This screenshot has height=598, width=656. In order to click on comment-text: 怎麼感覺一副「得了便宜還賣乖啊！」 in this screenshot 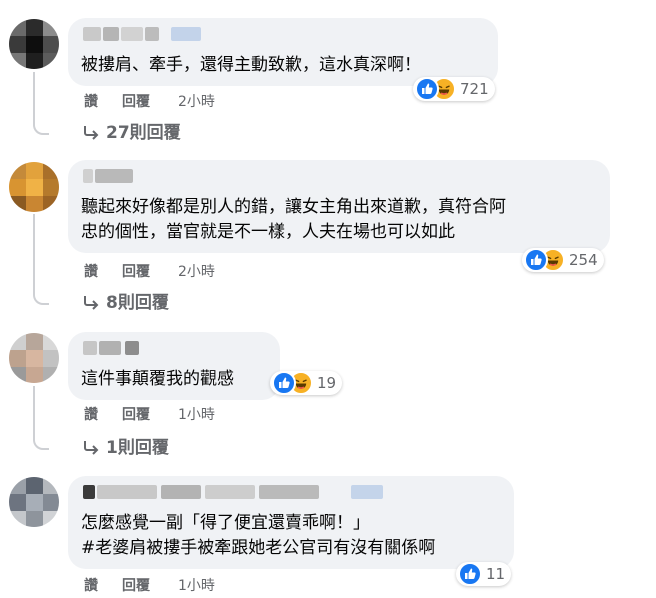, I will do `click(225, 523)`.